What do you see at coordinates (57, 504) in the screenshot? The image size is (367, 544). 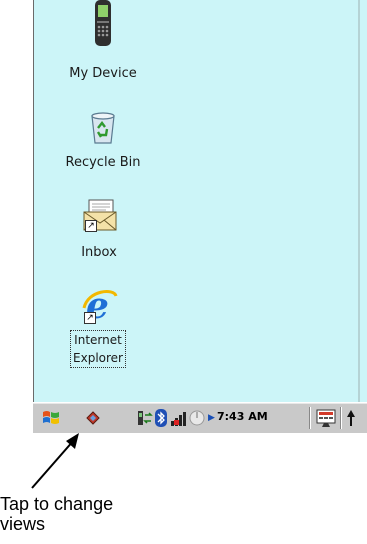 I see `callout-line1: Tap to change` at bounding box center [57, 504].